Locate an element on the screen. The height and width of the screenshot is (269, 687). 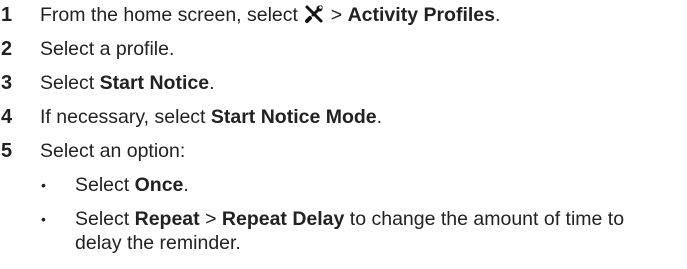
step-text: Select a profile. is located at coordinates (107, 49).